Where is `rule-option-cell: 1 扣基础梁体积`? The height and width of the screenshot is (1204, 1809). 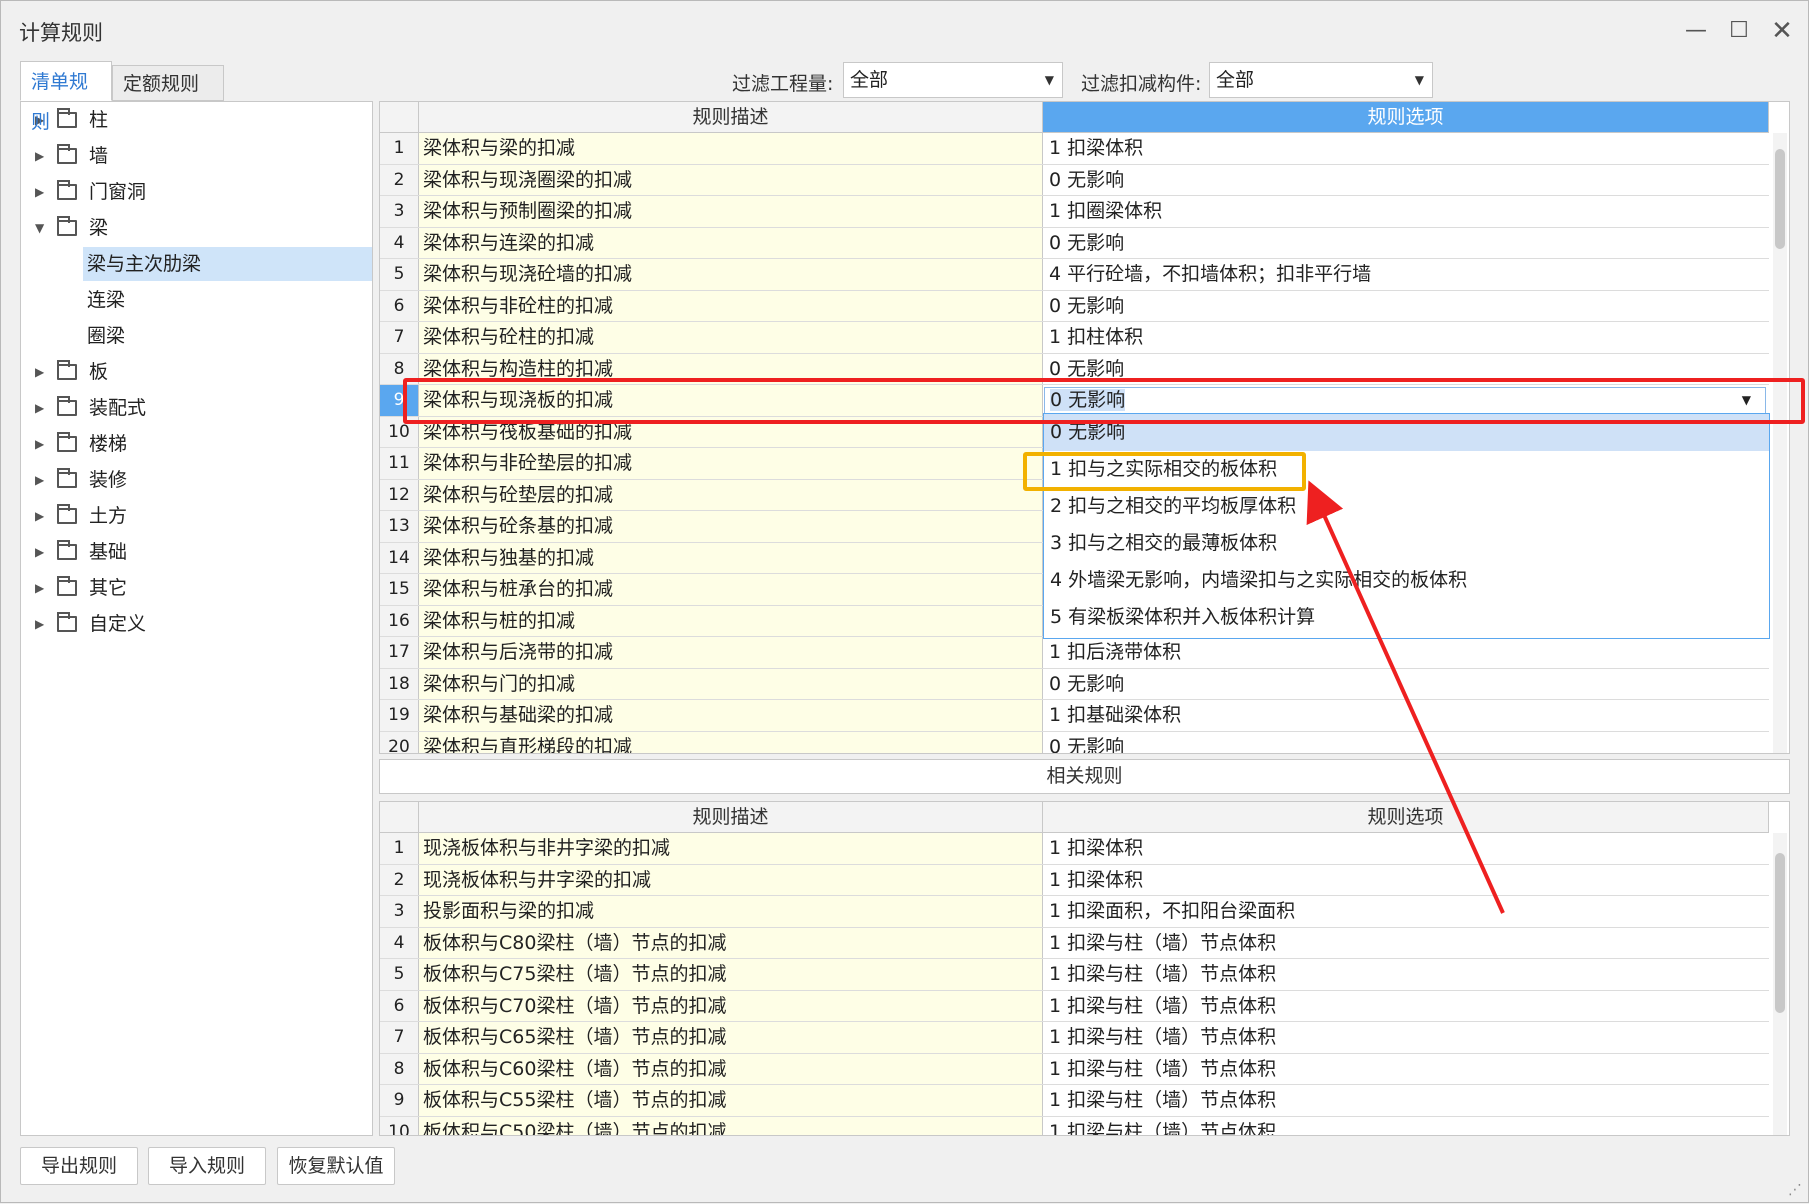 rule-option-cell: 1 扣基础梁体积 is located at coordinates (1406, 715).